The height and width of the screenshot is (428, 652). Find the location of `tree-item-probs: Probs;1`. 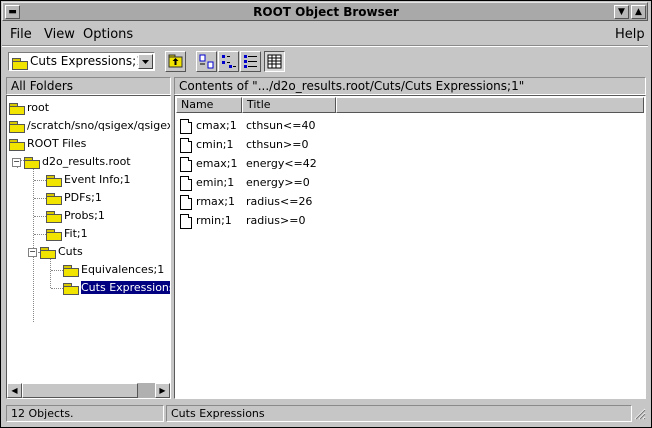

tree-item-probs: Probs;1 is located at coordinates (75, 216).